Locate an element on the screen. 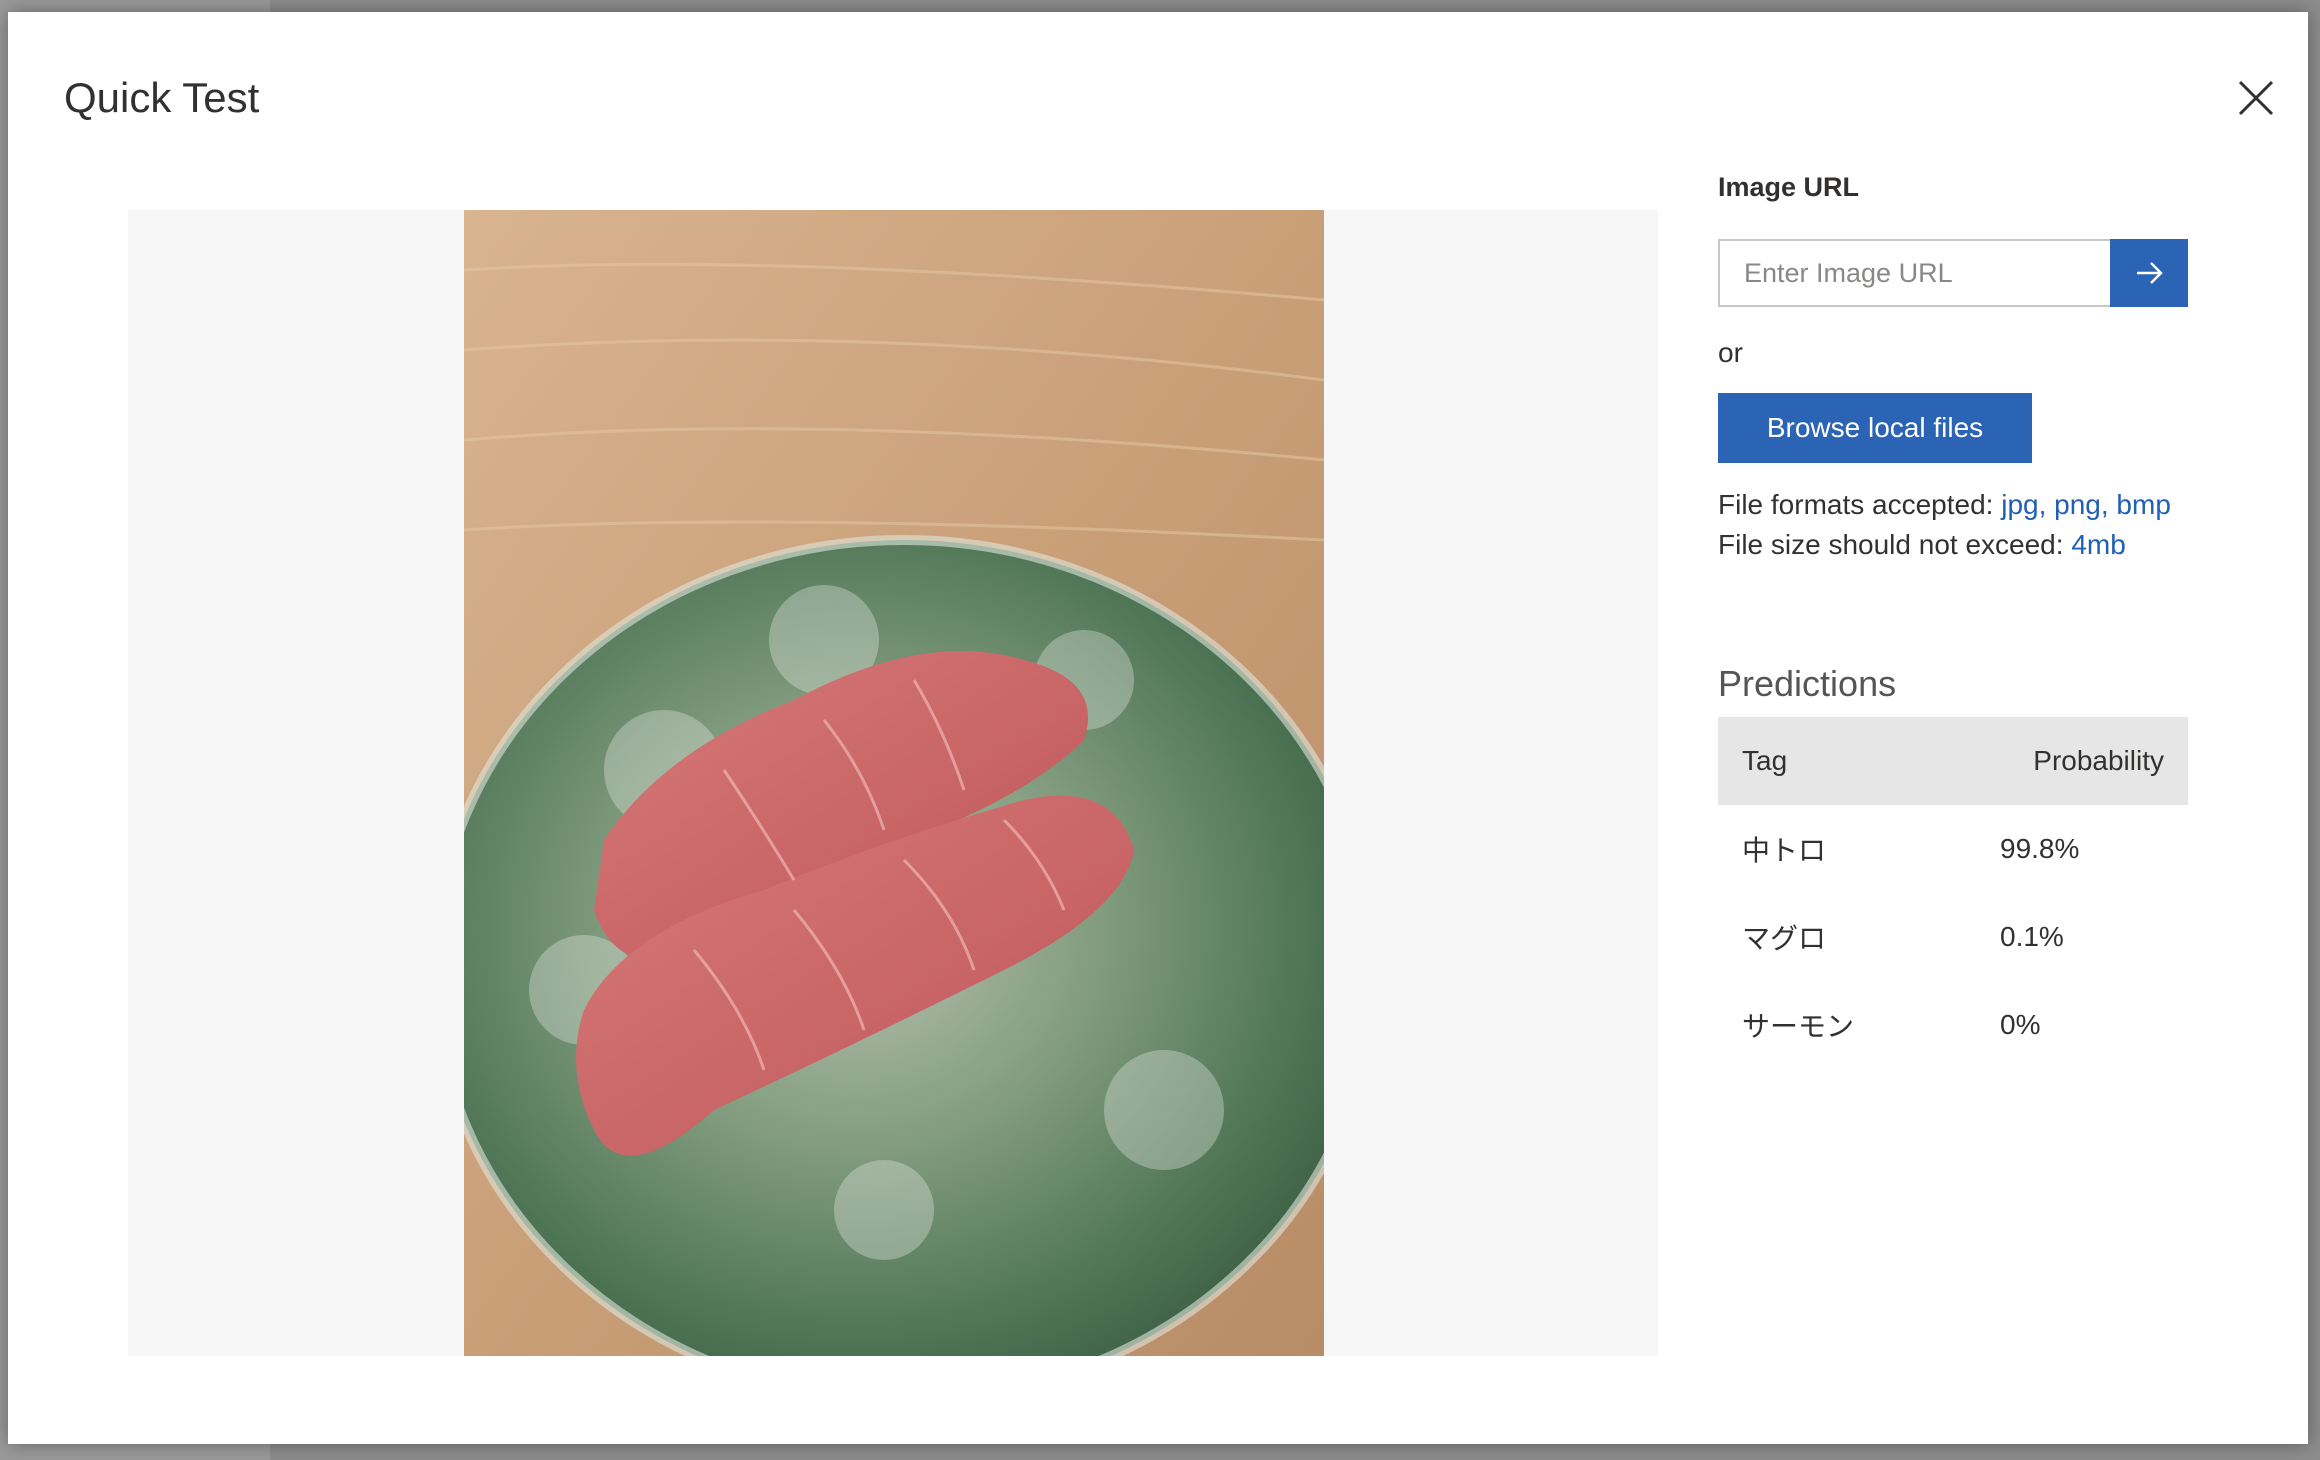 The image size is (2320, 1460). prediction-probability: 99.8% is located at coordinates (2040, 848).